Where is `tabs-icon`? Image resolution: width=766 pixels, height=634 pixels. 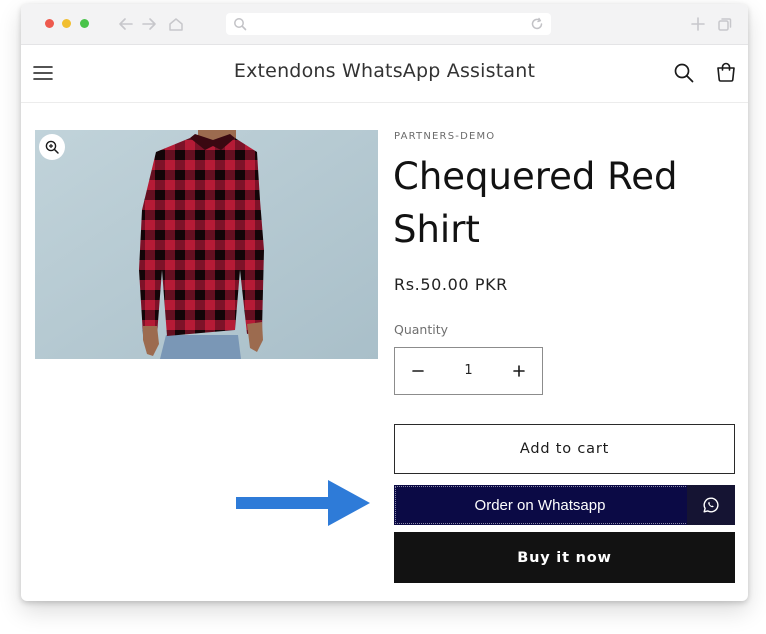 tabs-icon is located at coordinates (725, 24).